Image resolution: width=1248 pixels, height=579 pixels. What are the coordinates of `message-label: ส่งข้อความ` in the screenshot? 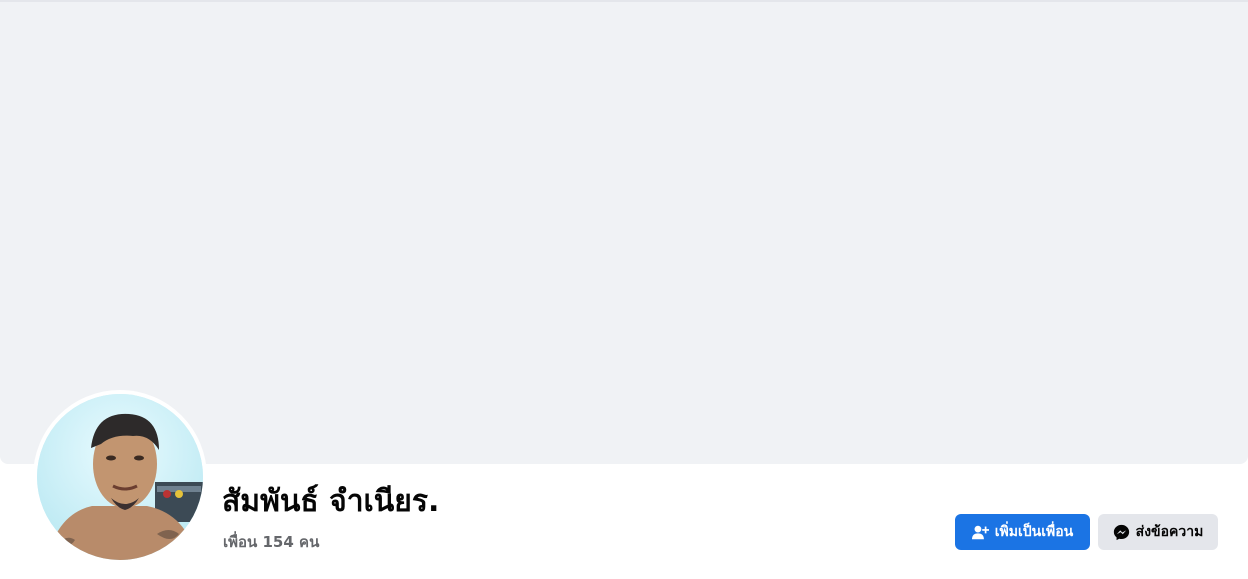 It's located at (1169, 532).